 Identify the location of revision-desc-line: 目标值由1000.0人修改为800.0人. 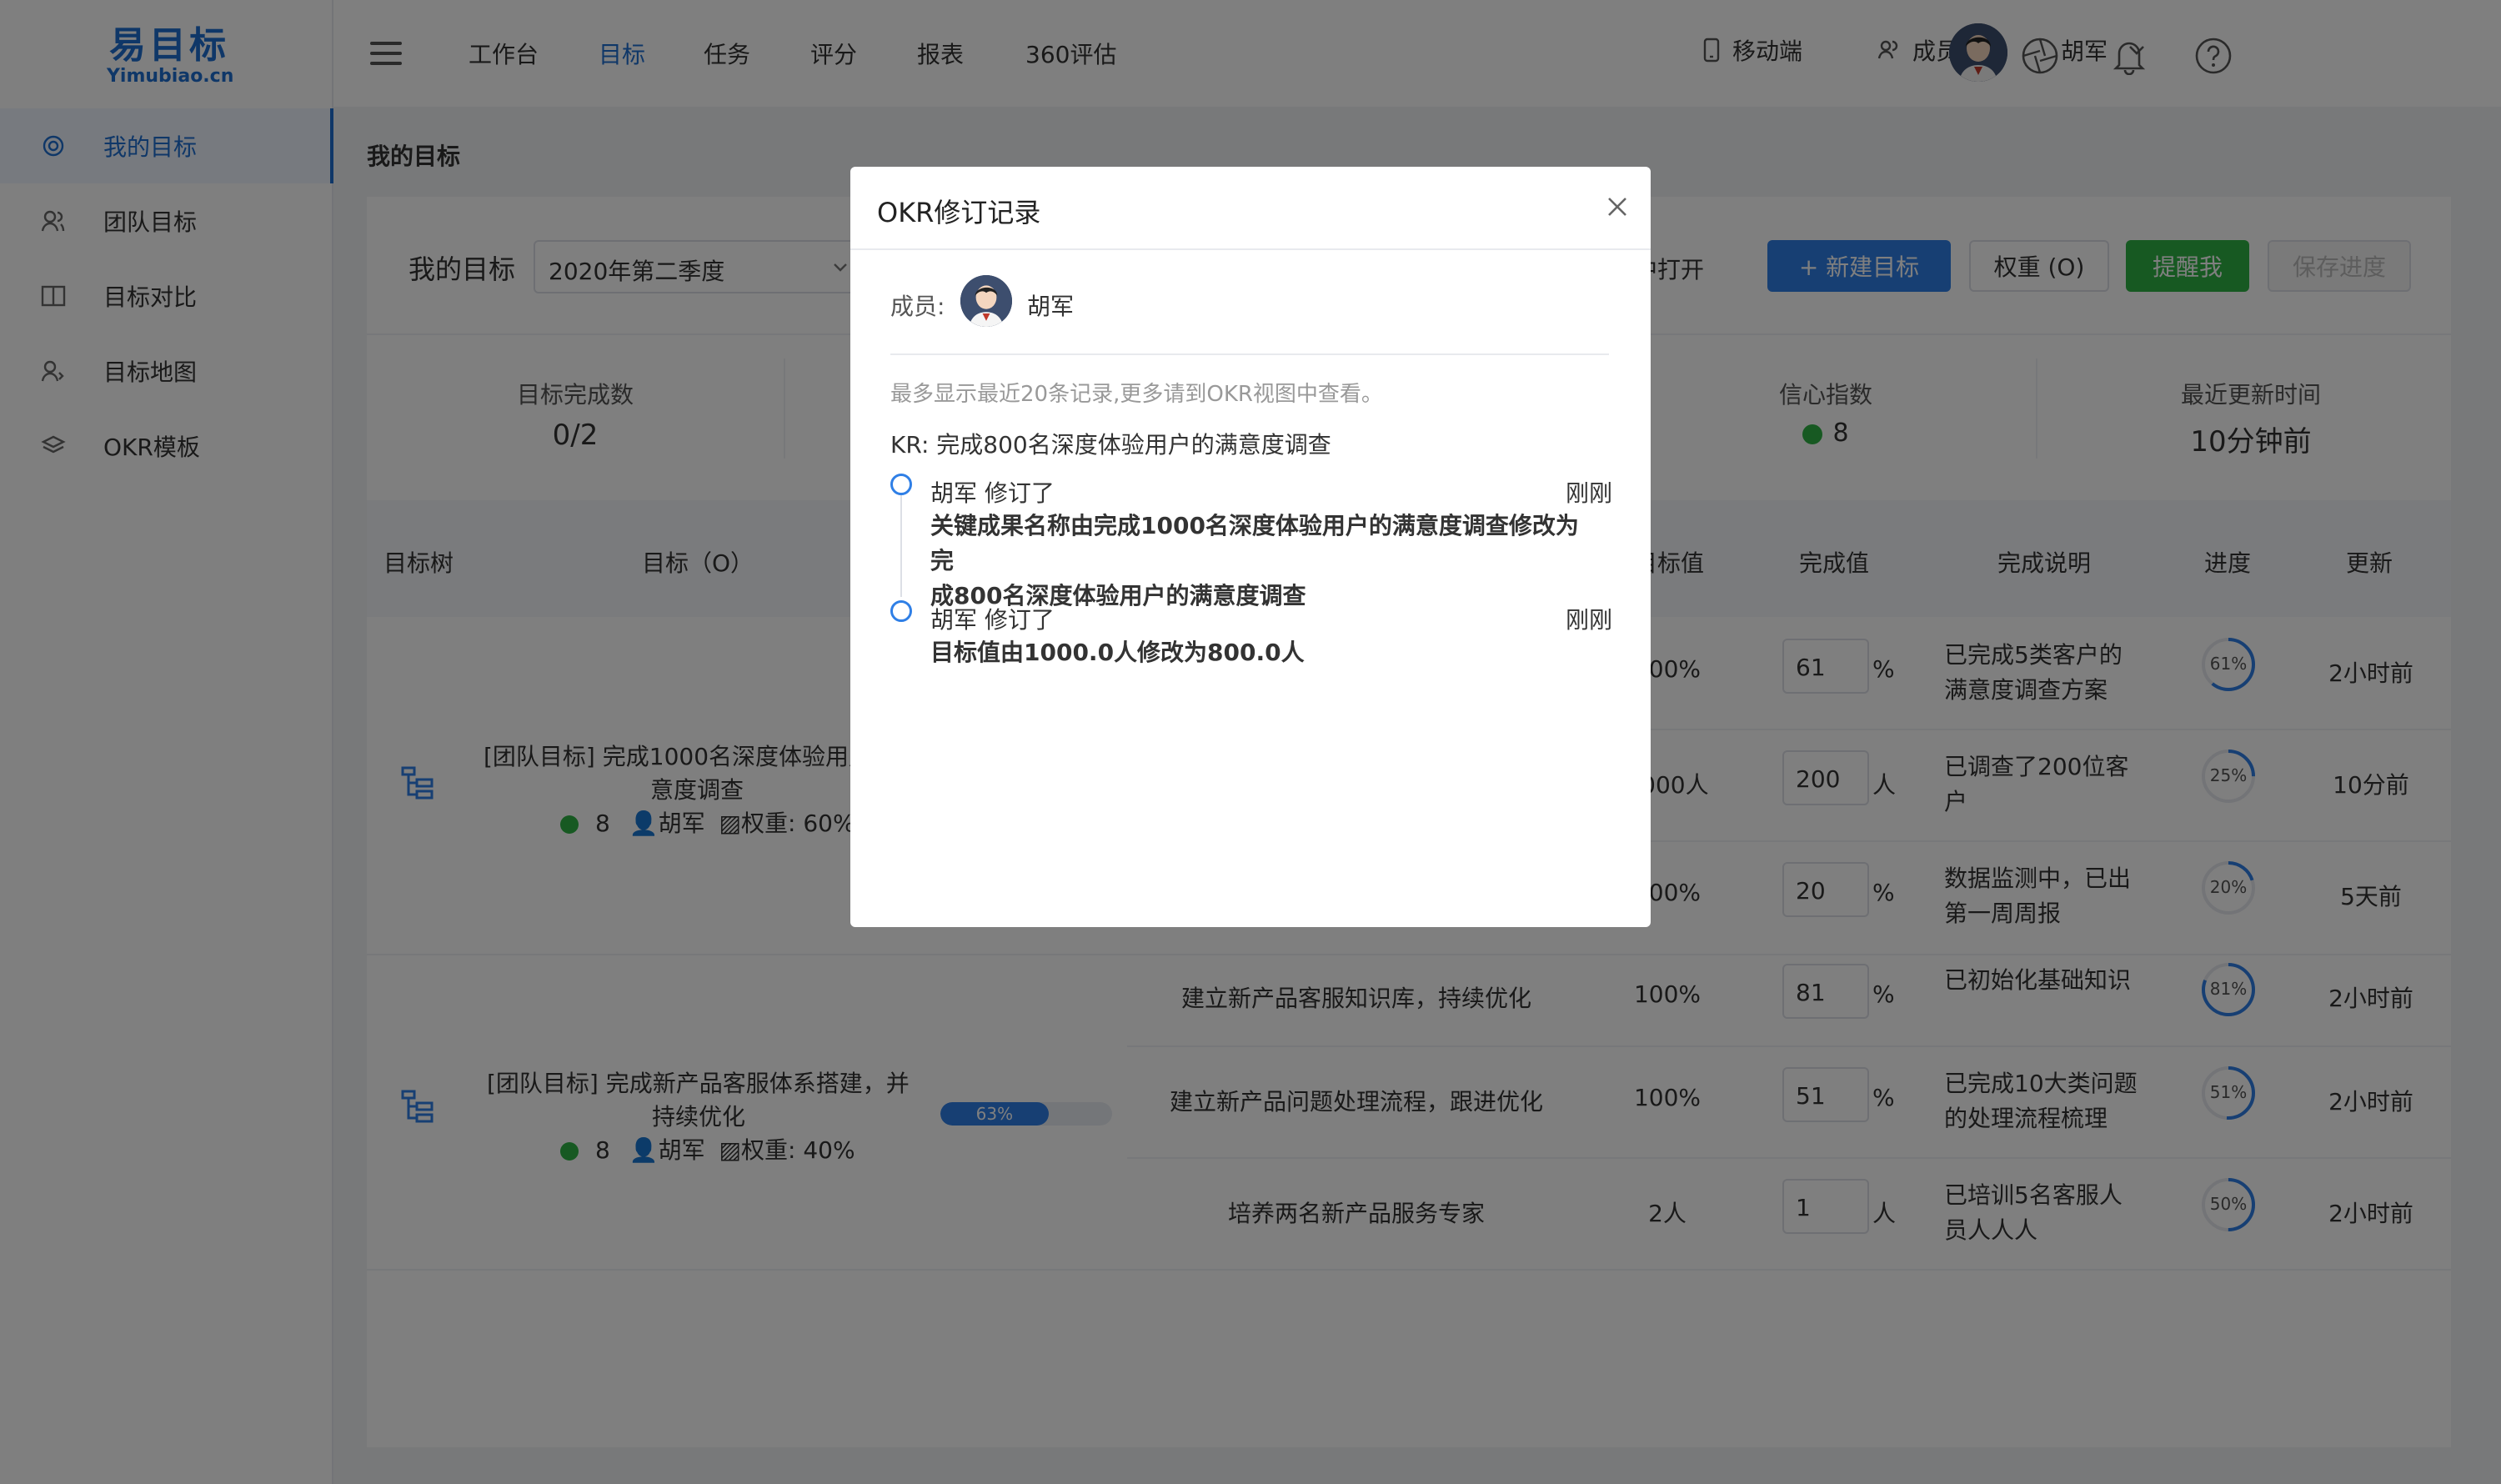
(1118, 652).